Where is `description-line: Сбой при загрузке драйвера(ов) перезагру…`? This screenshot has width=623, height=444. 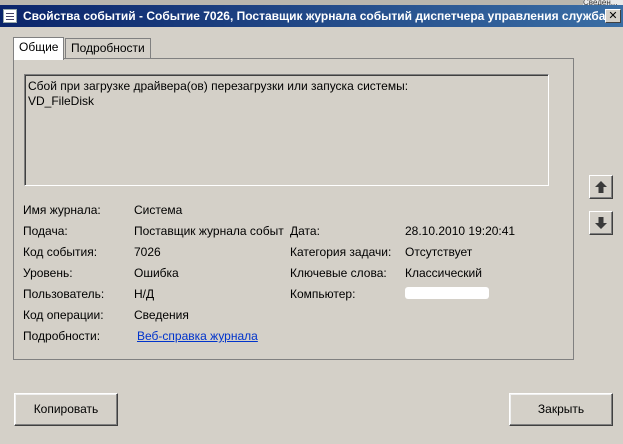 description-line: Сбой при загрузке драйвера(ов) перезагру… is located at coordinates (218, 86).